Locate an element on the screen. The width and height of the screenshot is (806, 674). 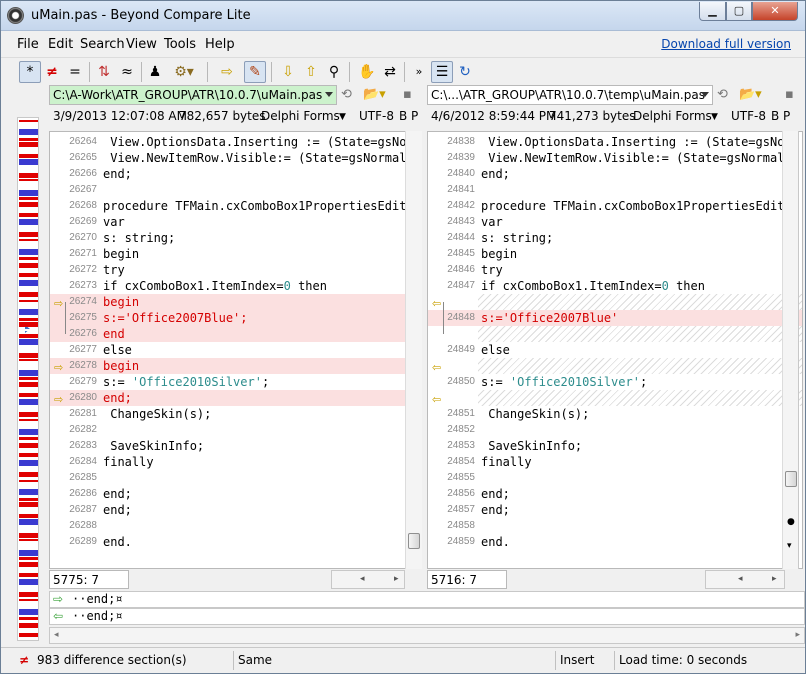
view-details-button: ☰ is located at coordinates (442, 72).